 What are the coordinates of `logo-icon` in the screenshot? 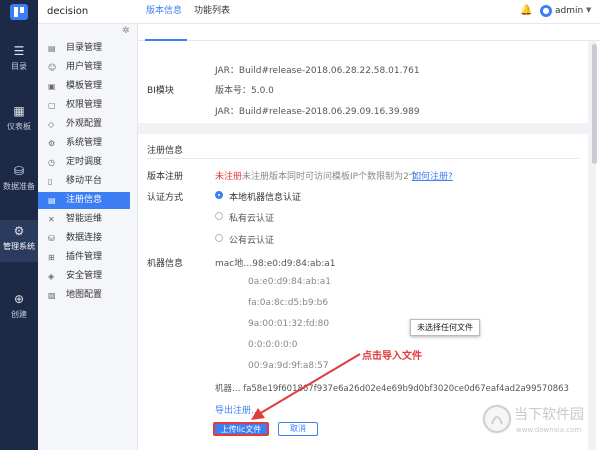 It's located at (19, 12).